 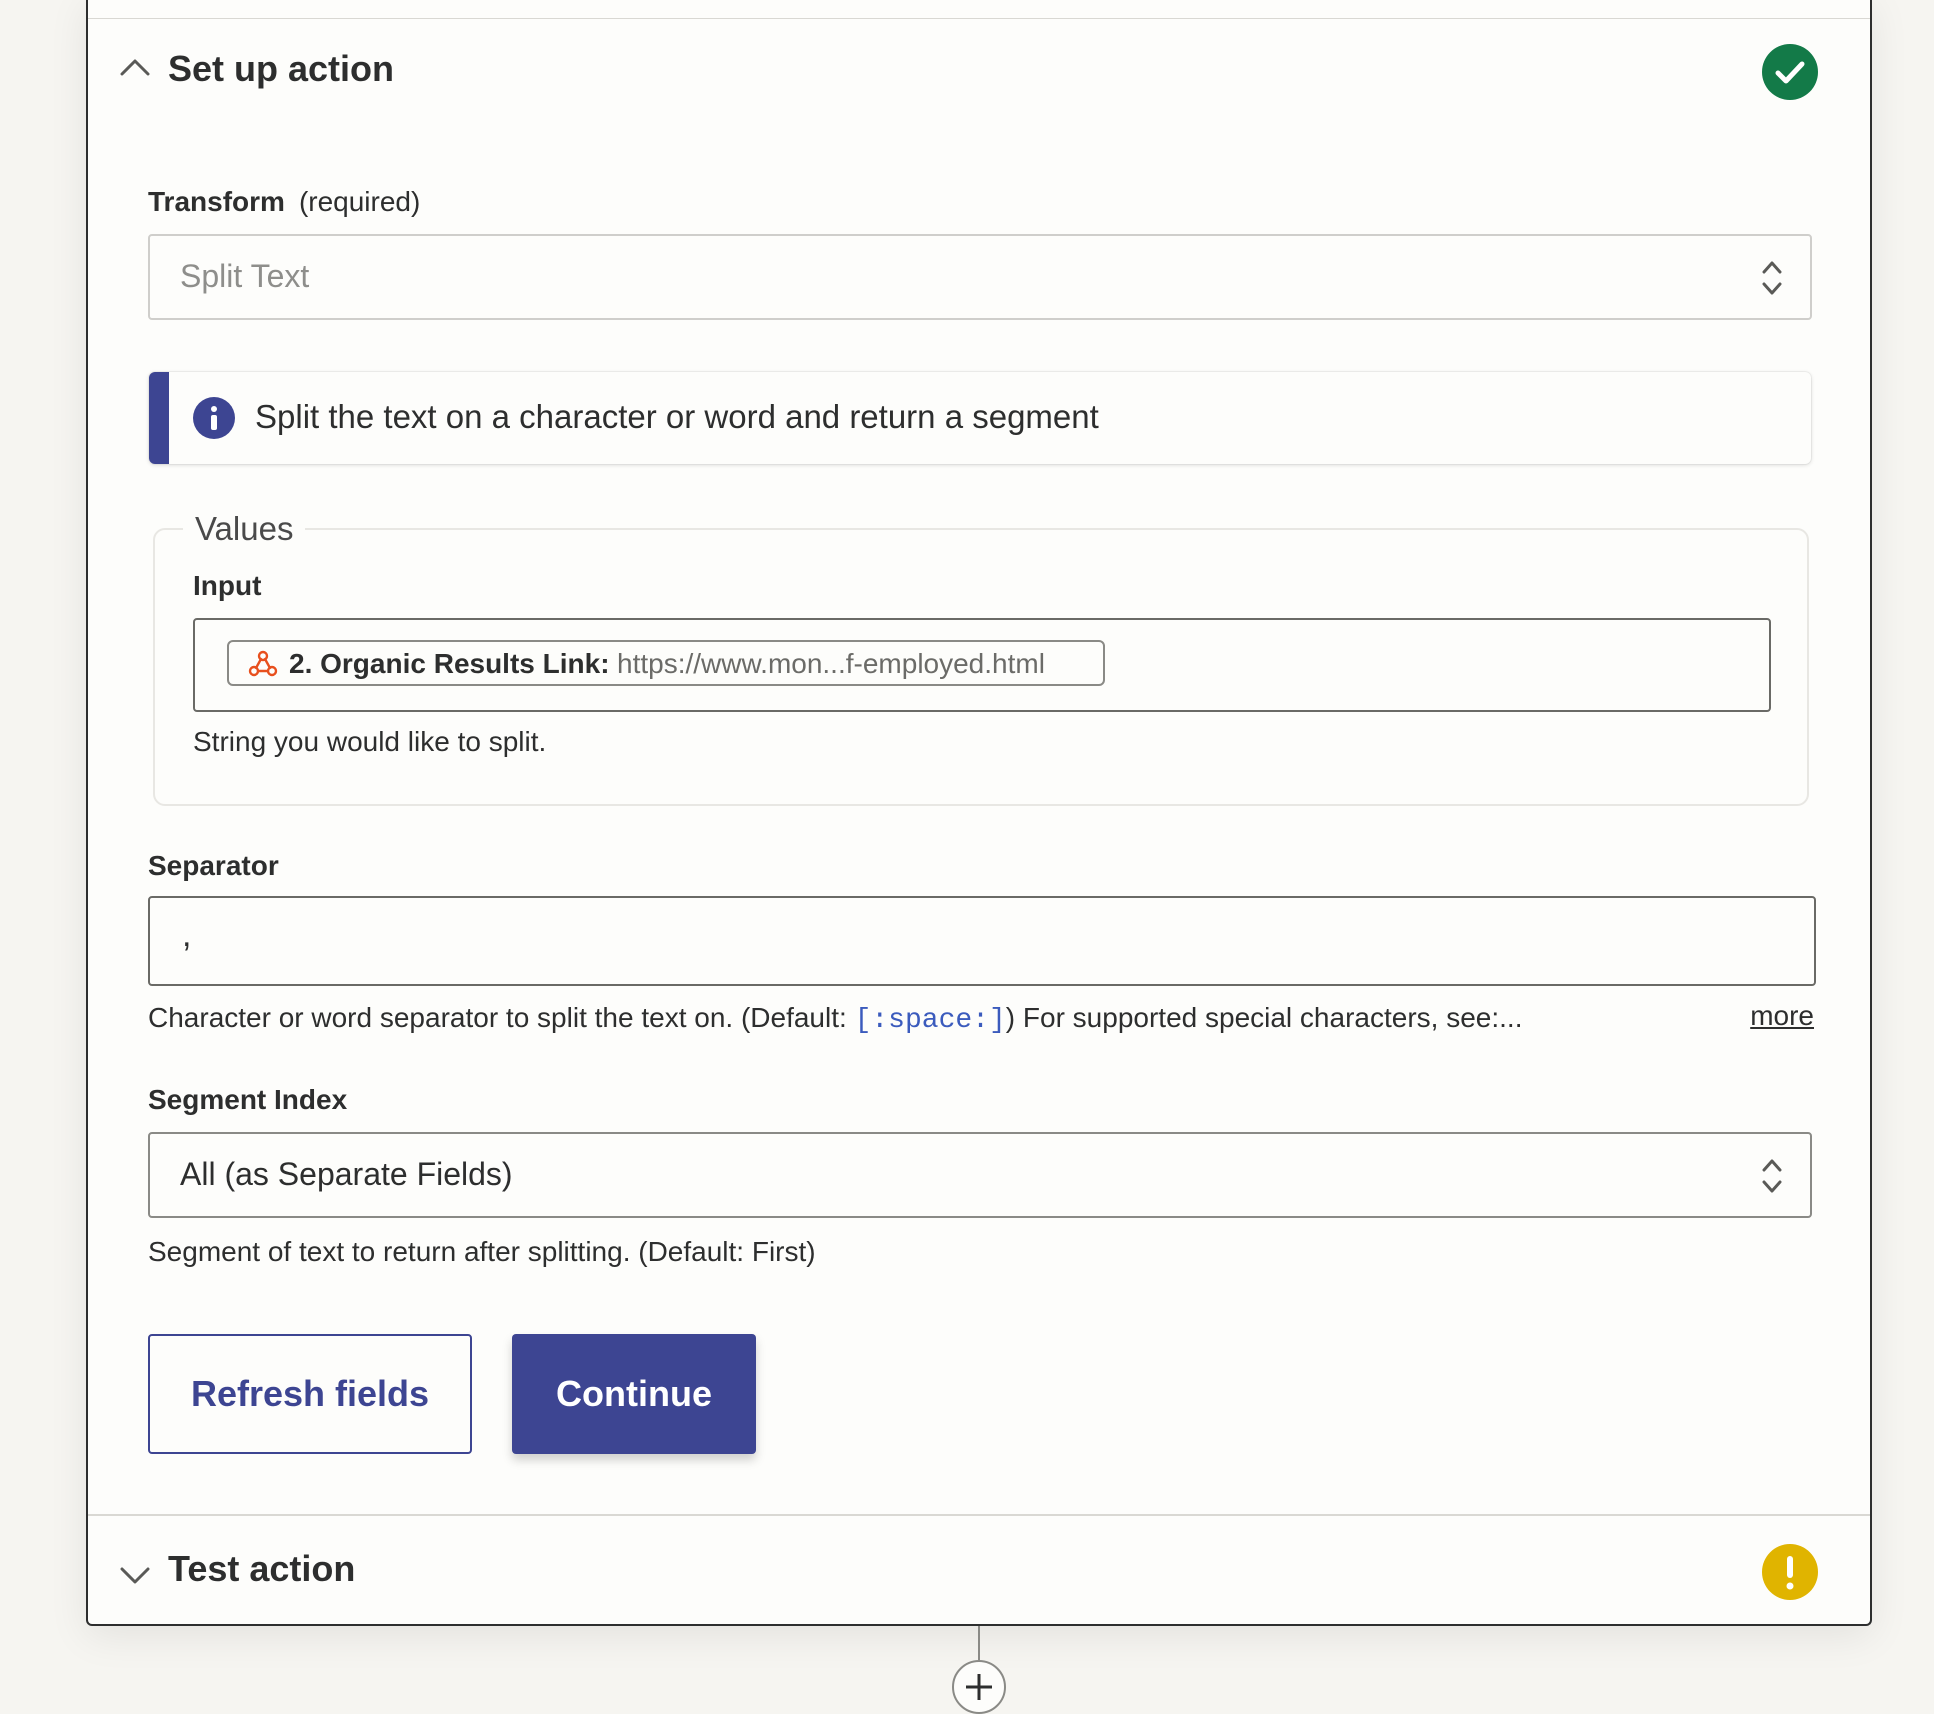 I want to click on section-divider, so click(x=979, y=1515).